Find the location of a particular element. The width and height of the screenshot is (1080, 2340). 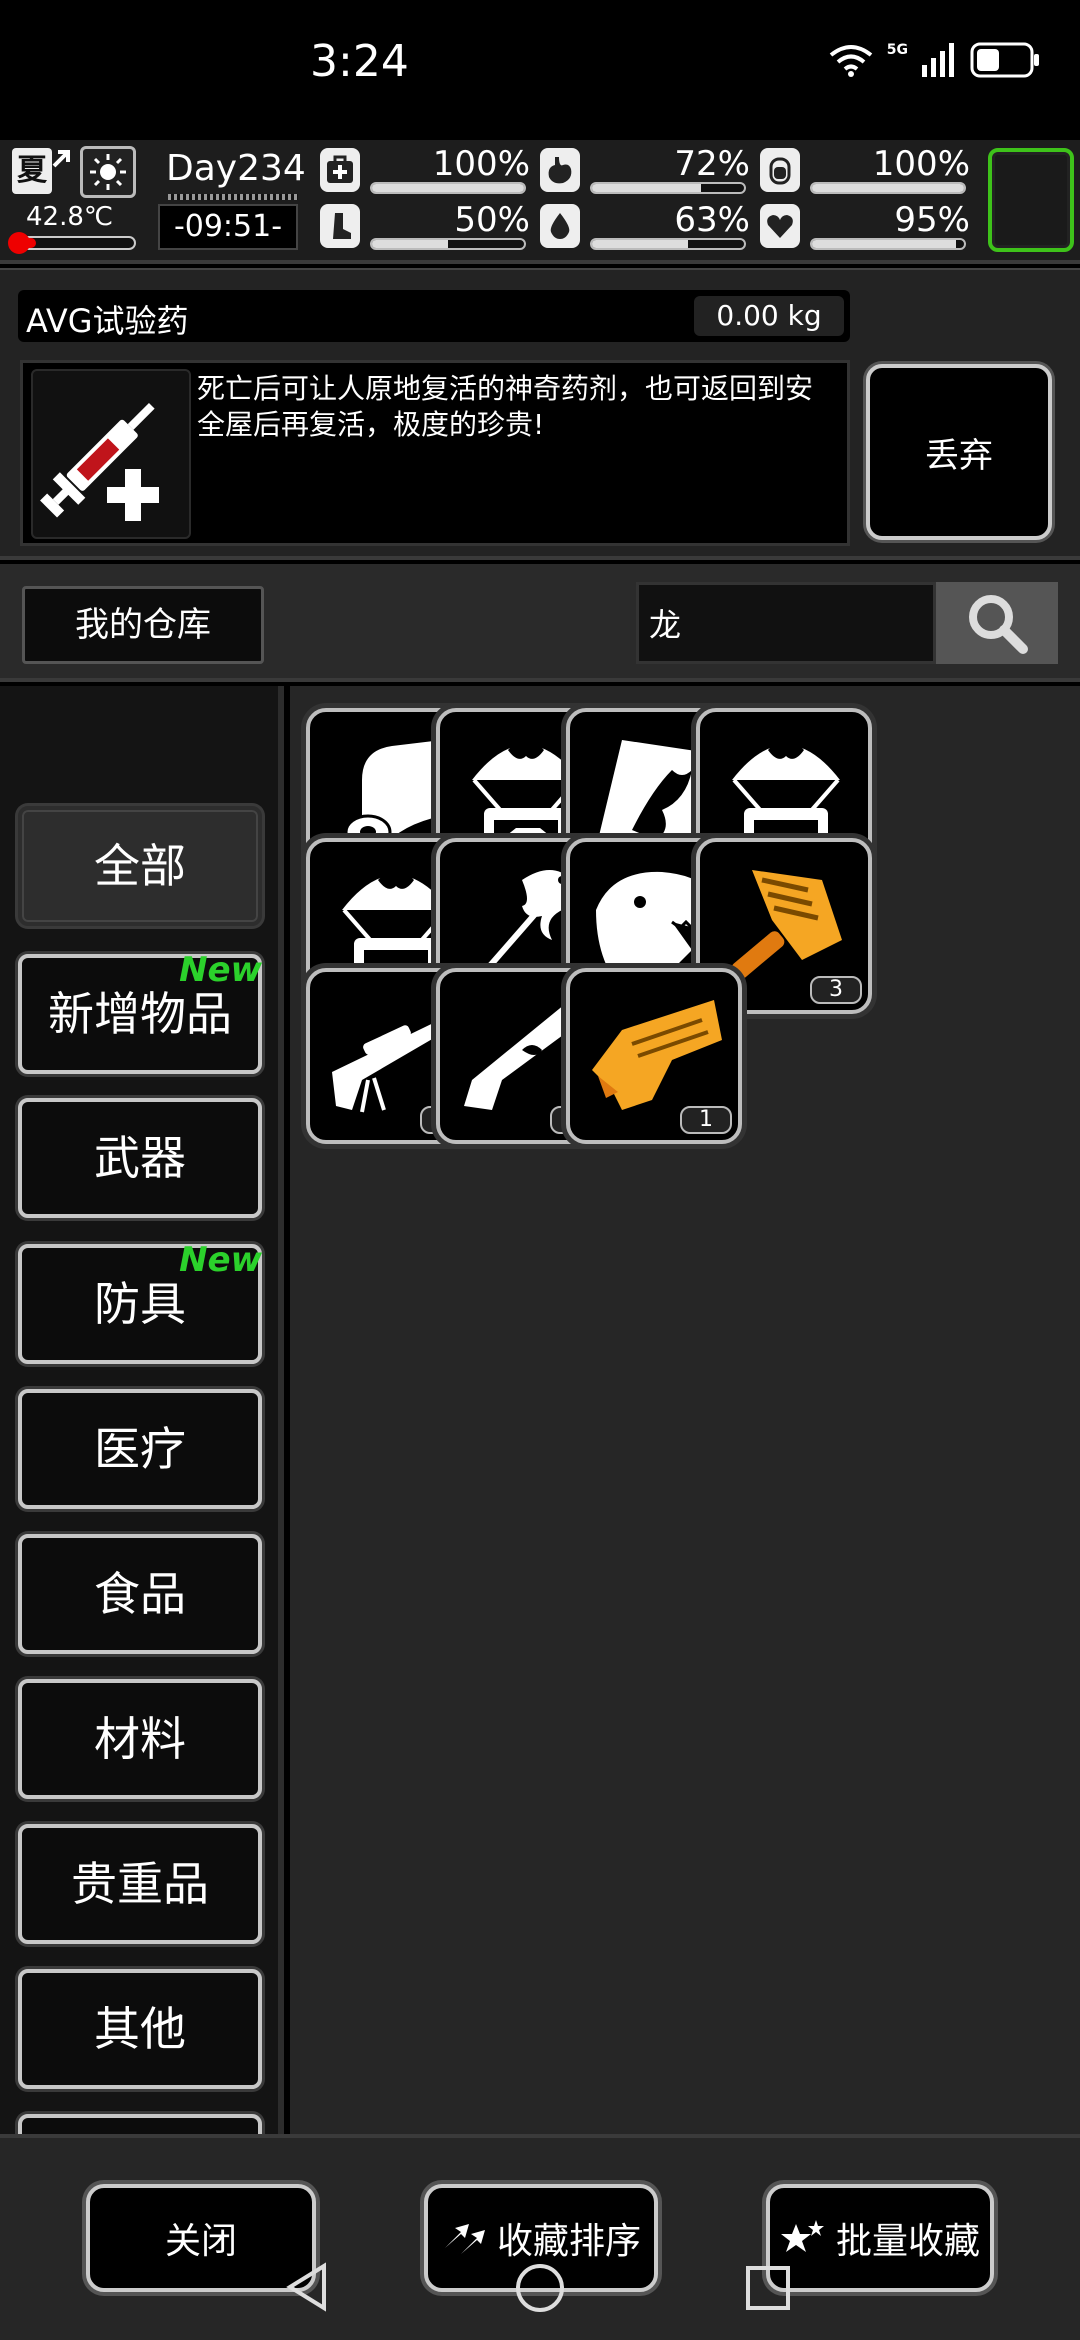

favorite-sort-label: 收藏排序 is located at coordinates (568, 2241).